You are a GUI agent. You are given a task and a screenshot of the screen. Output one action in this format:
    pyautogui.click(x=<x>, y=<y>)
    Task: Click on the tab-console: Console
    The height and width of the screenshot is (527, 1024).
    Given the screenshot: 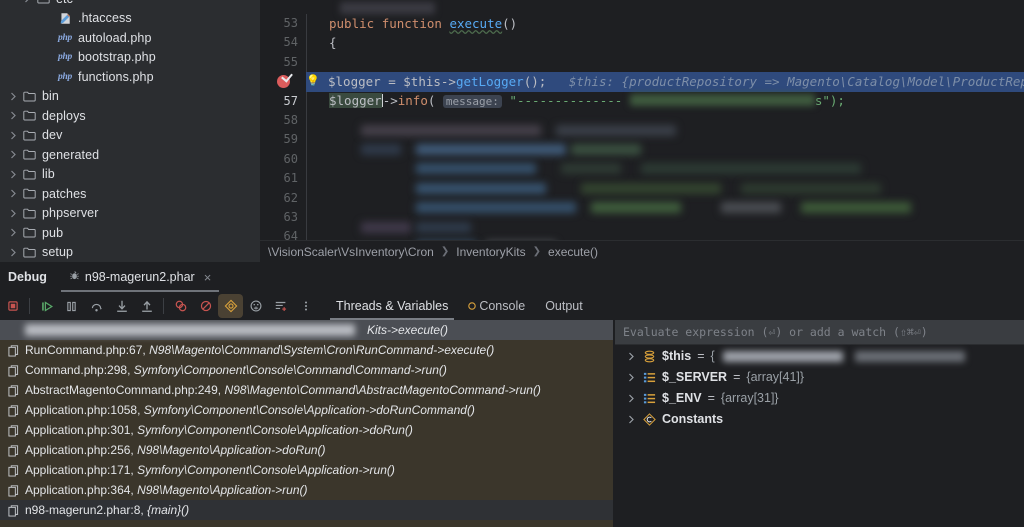 What is the action you would take?
    pyautogui.click(x=496, y=306)
    